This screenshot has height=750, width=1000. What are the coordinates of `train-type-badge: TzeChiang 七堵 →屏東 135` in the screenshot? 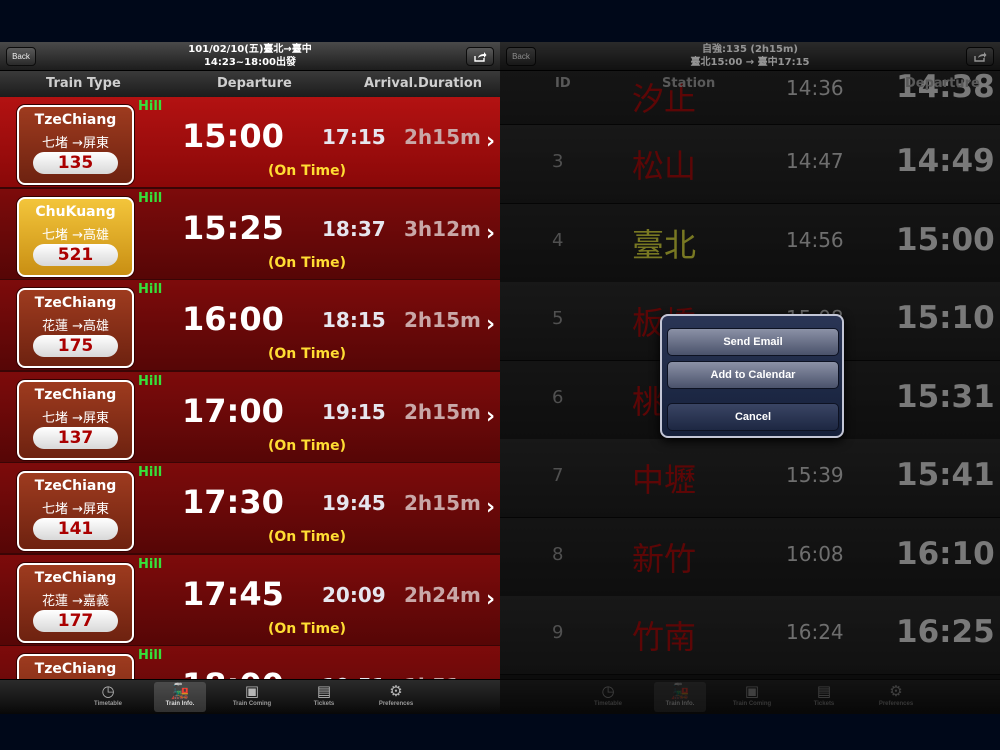 It's located at (75, 145).